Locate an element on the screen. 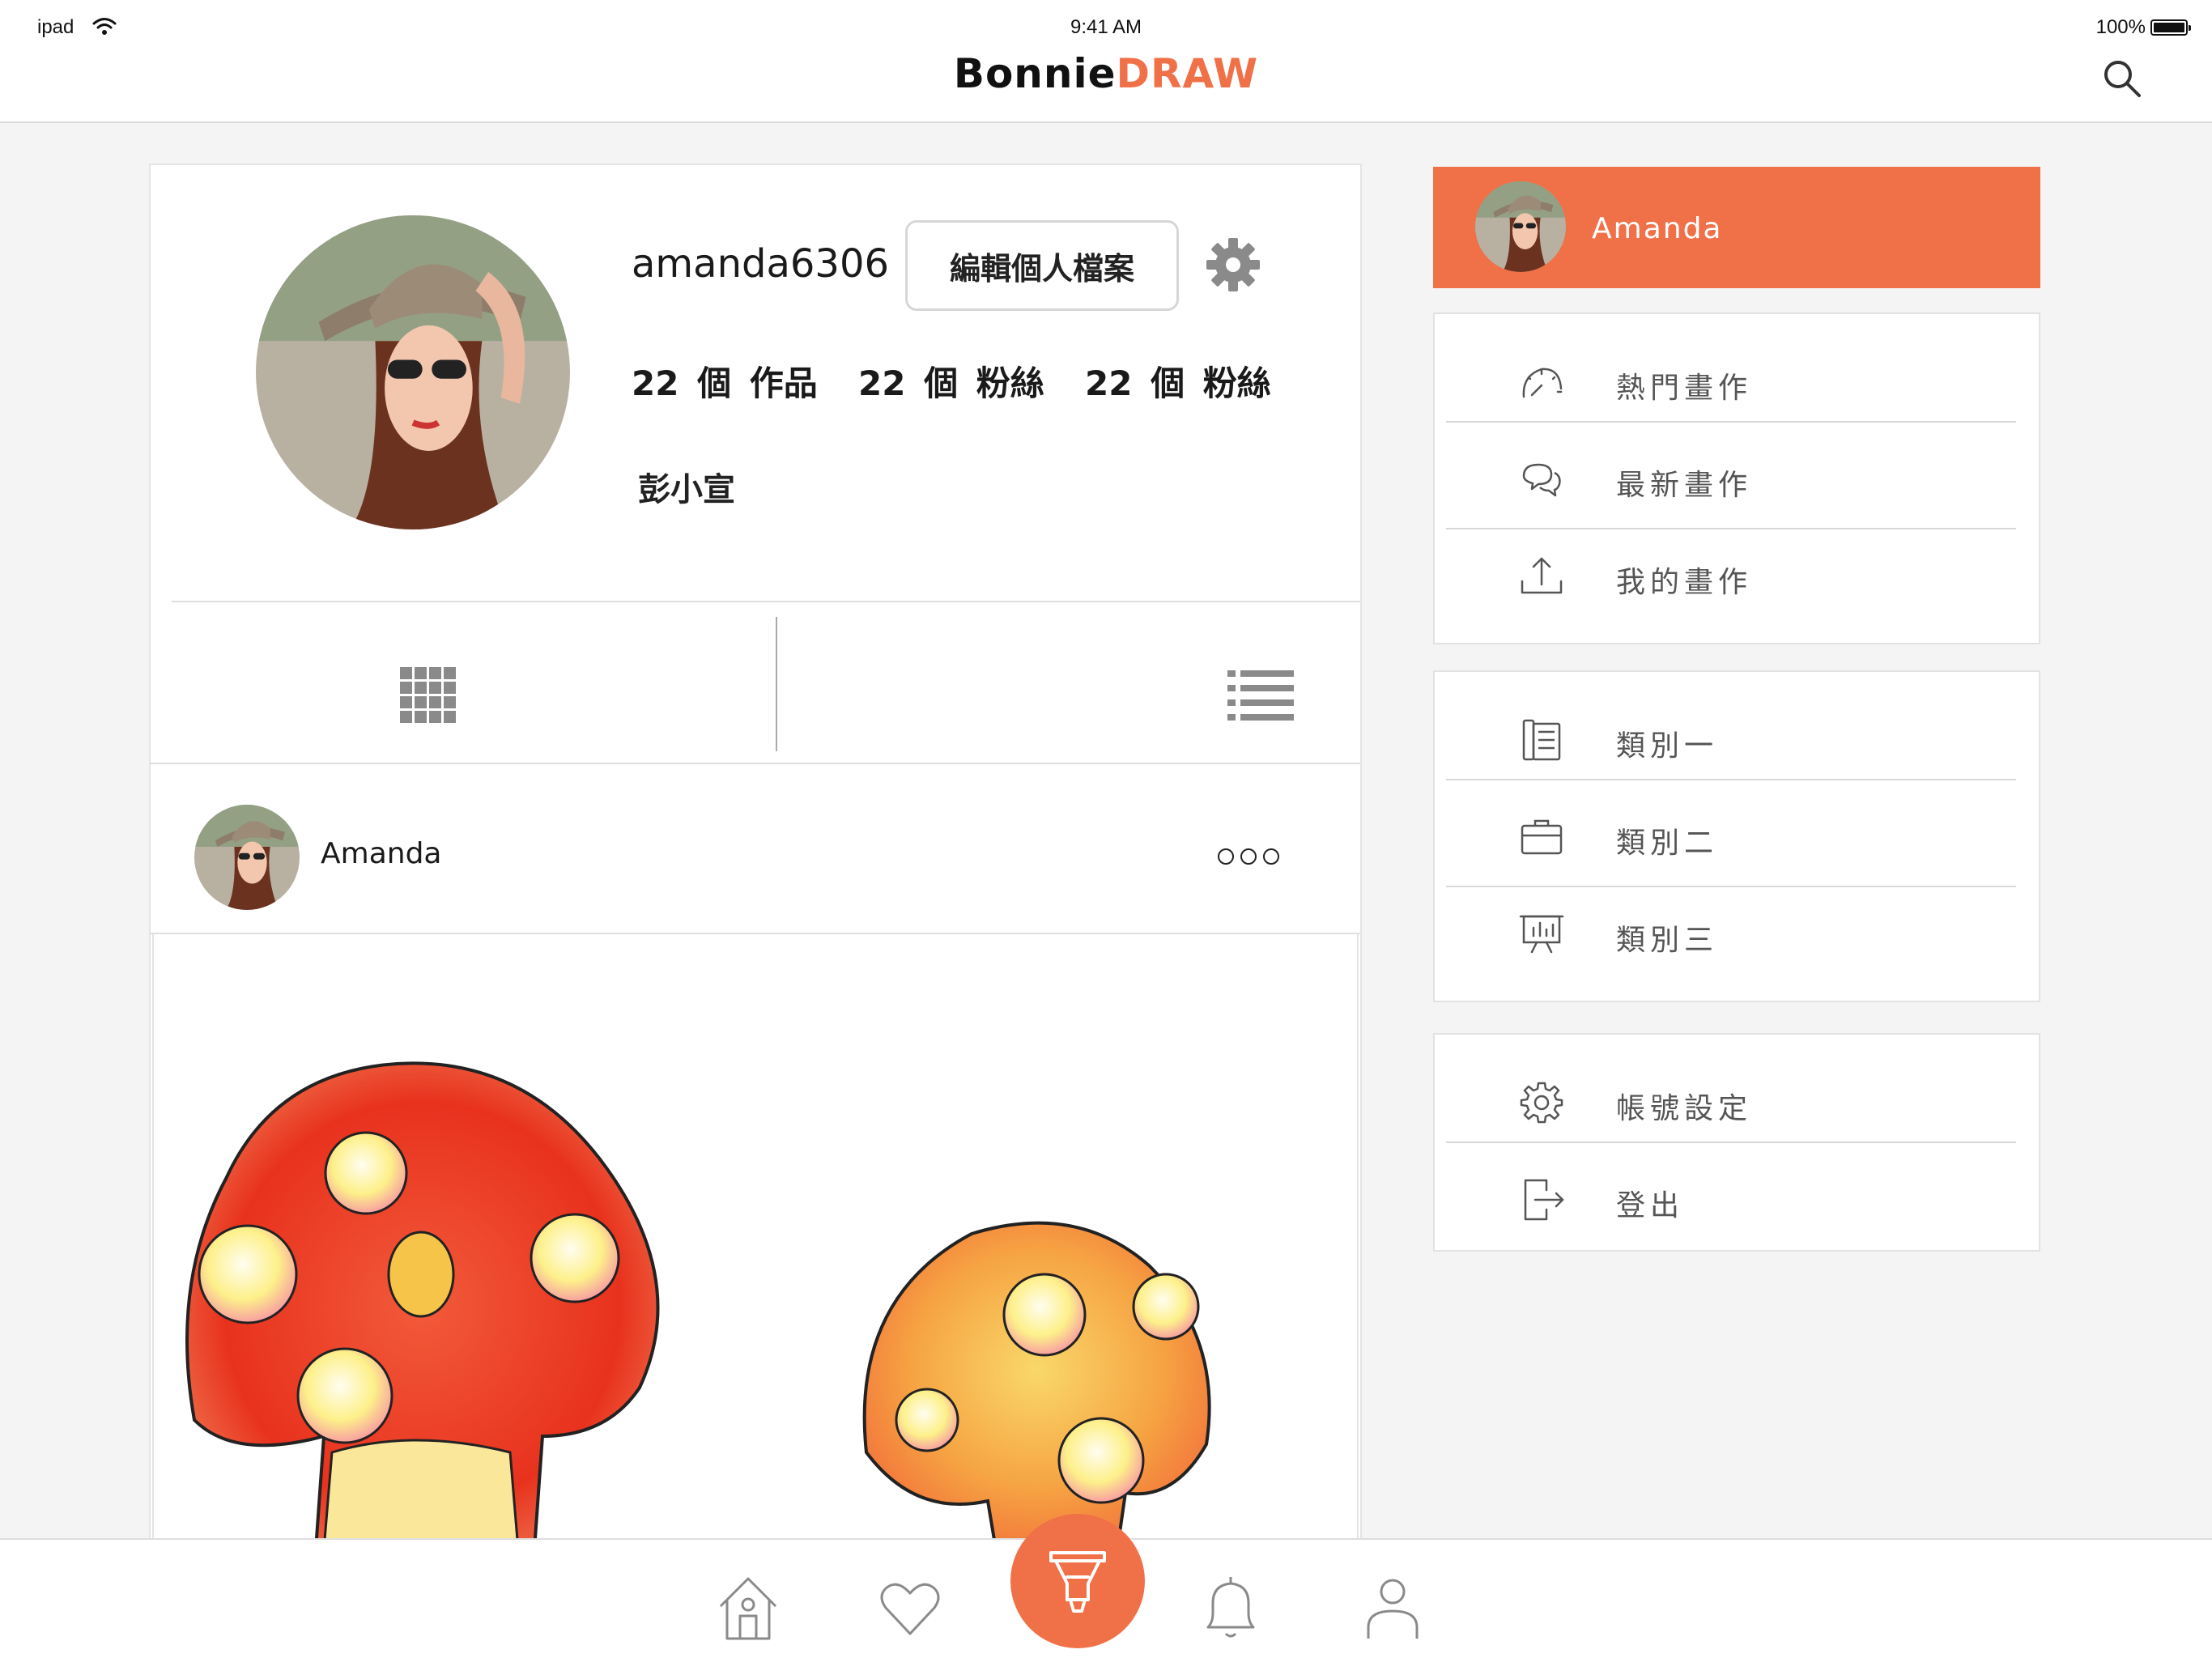  sidebar-avatar is located at coordinates (1521, 226).